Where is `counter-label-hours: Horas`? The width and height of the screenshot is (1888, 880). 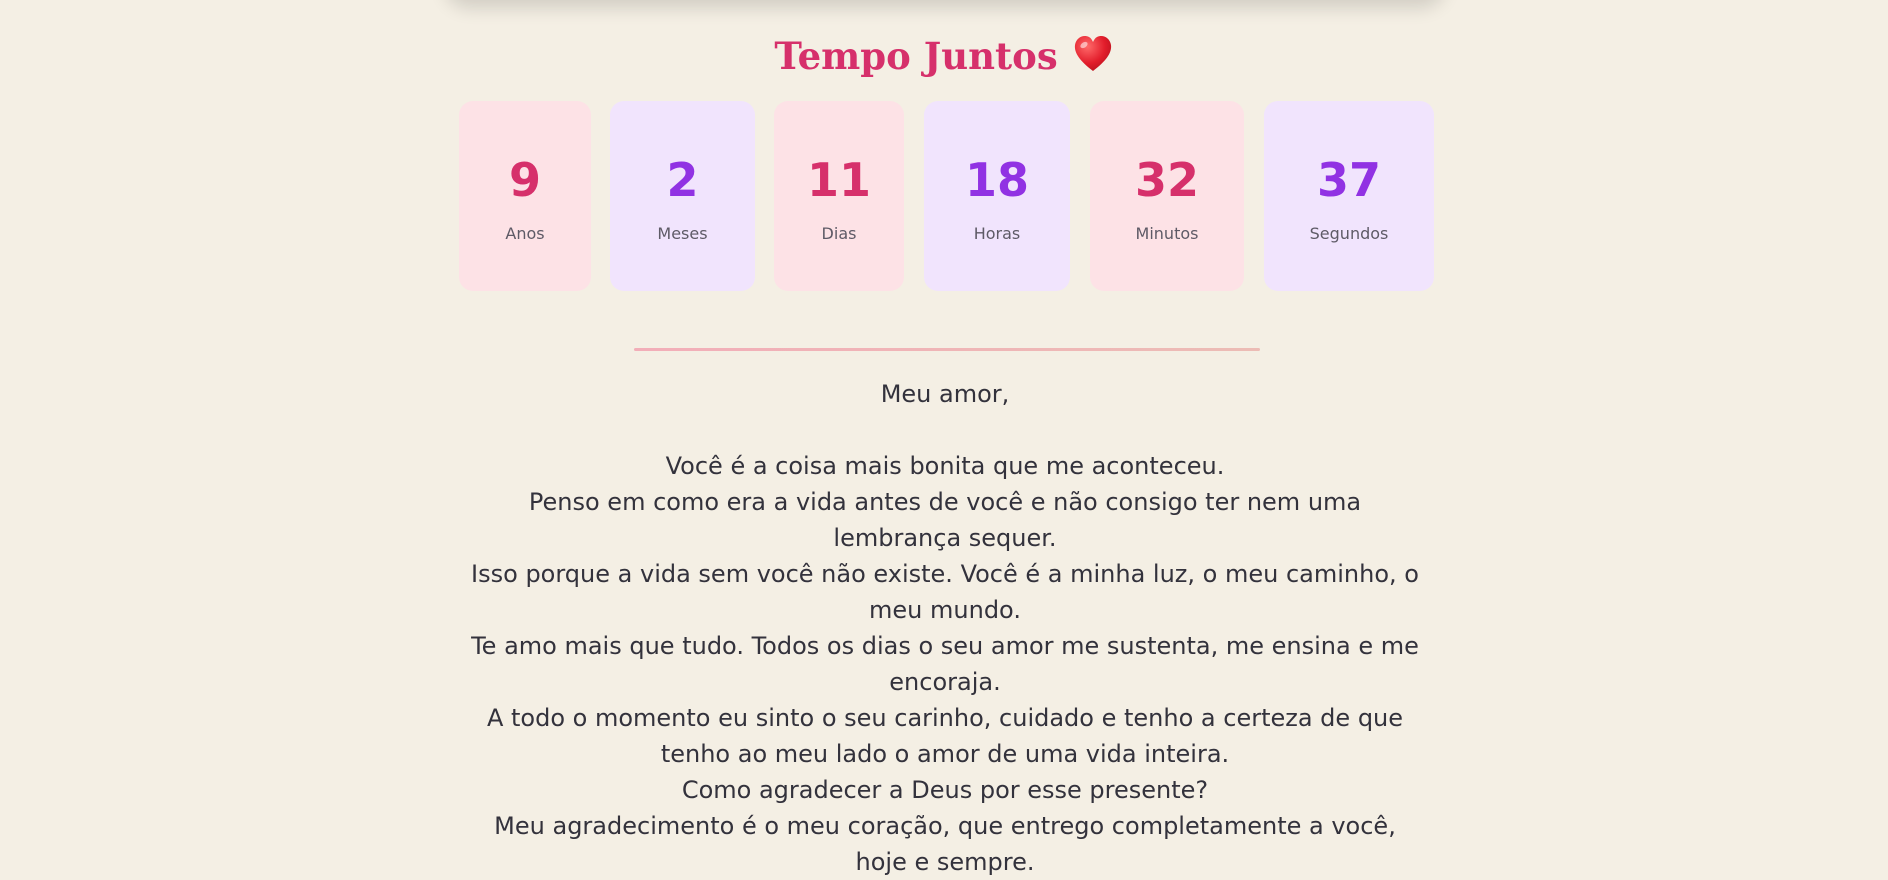
counter-label-hours: Horas is located at coordinates (997, 233).